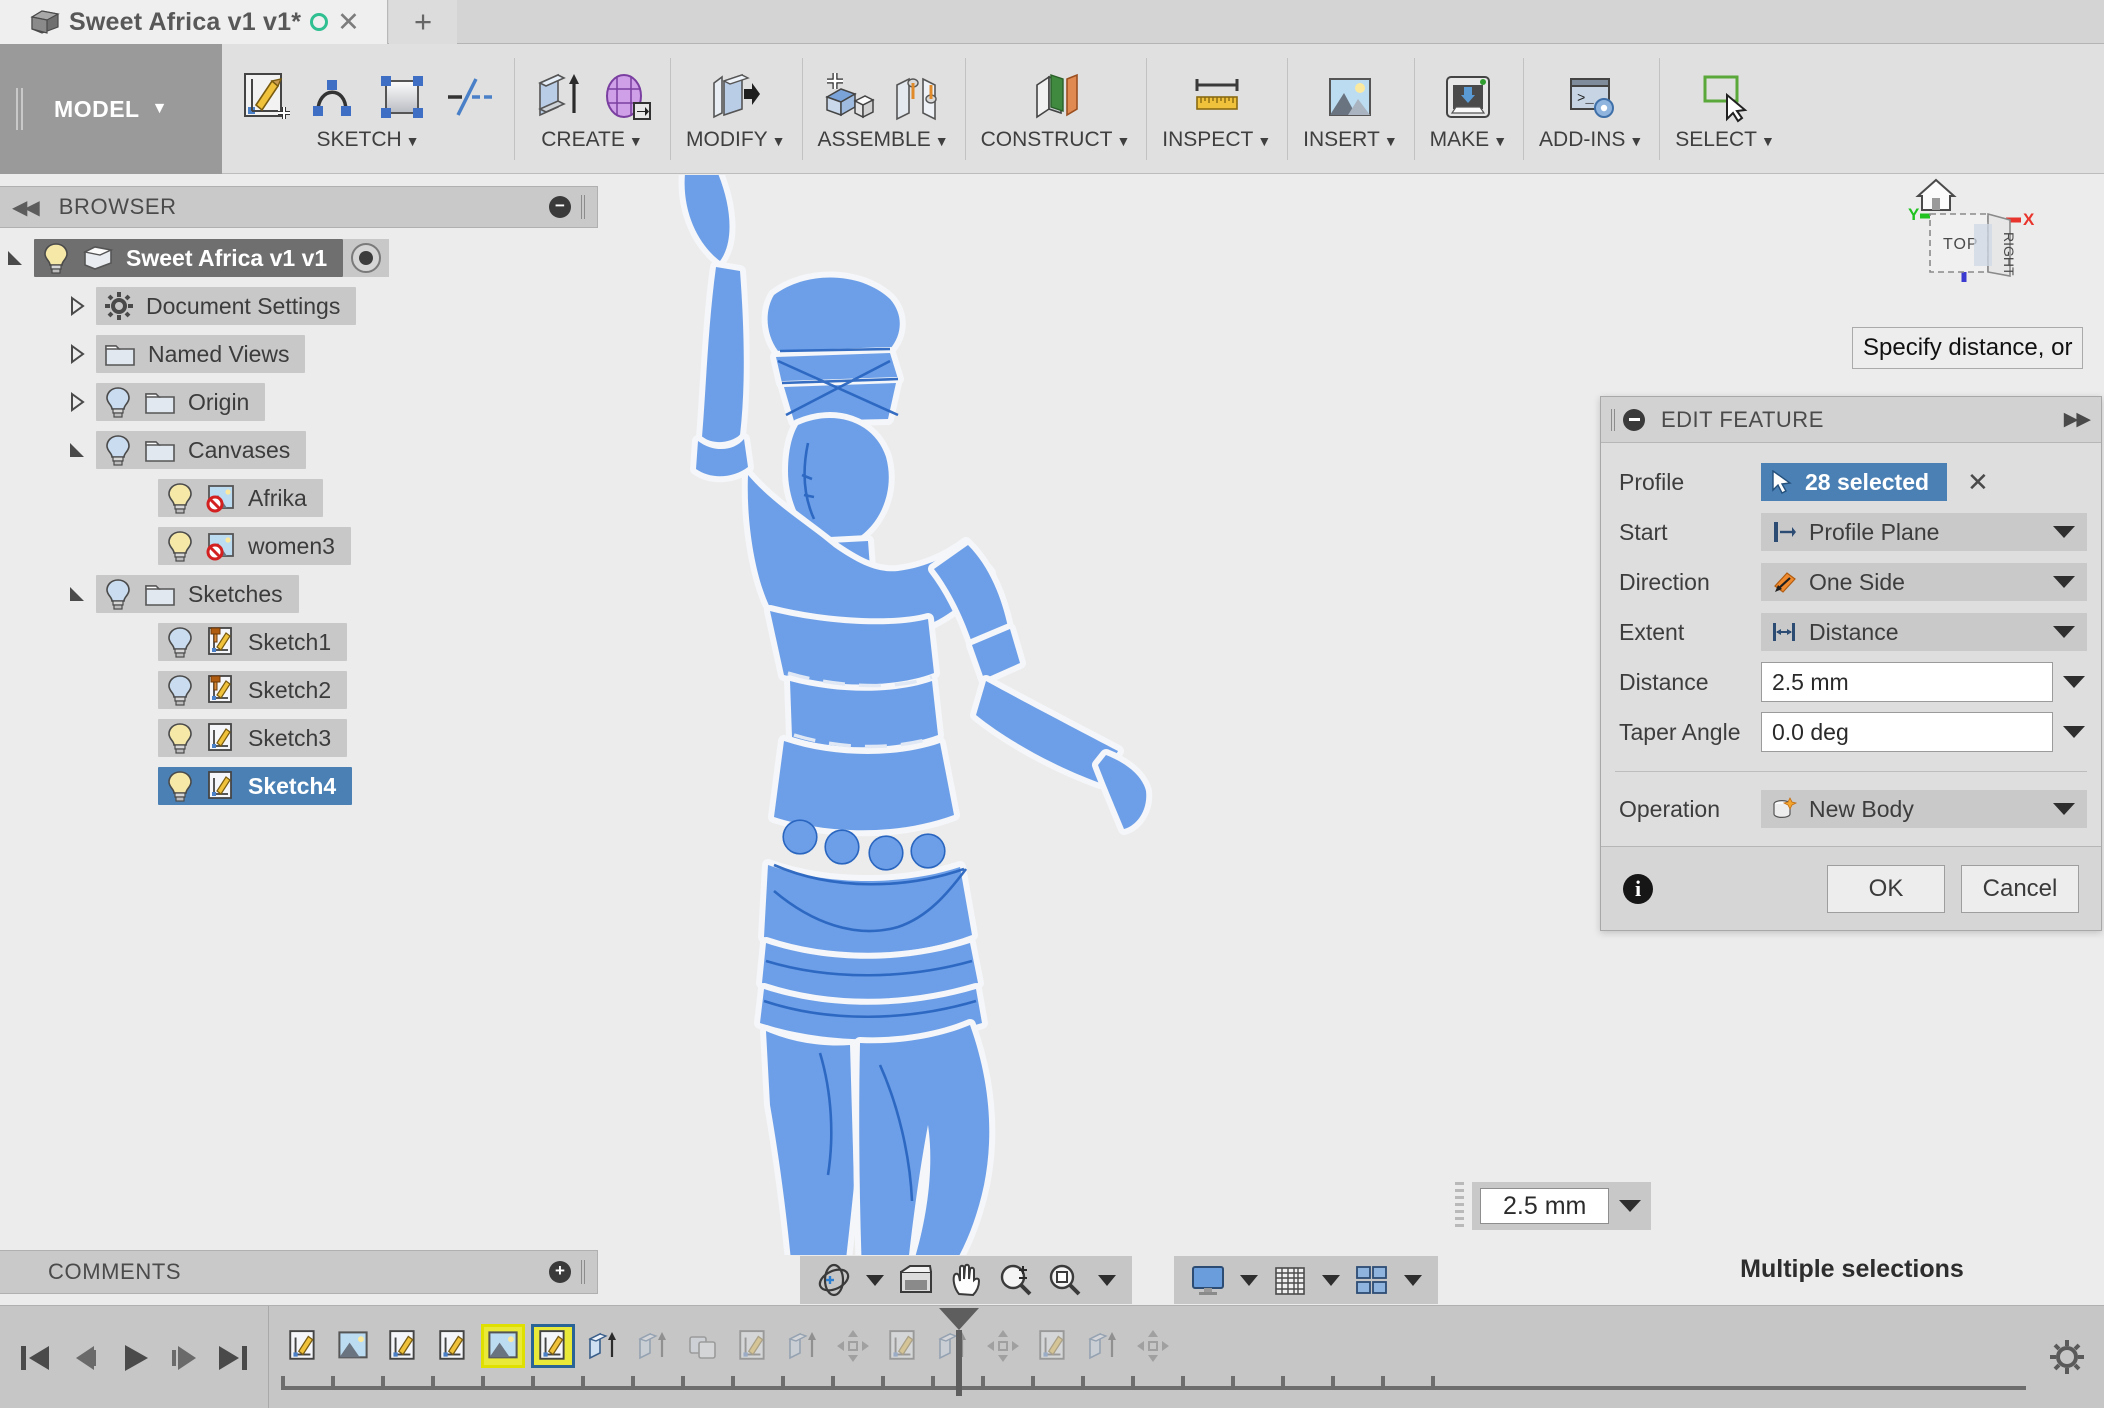 This screenshot has height=1408, width=2104. What do you see at coordinates (1614, 419) in the screenshot?
I see `dialog-grip` at bounding box center [1614, 419].